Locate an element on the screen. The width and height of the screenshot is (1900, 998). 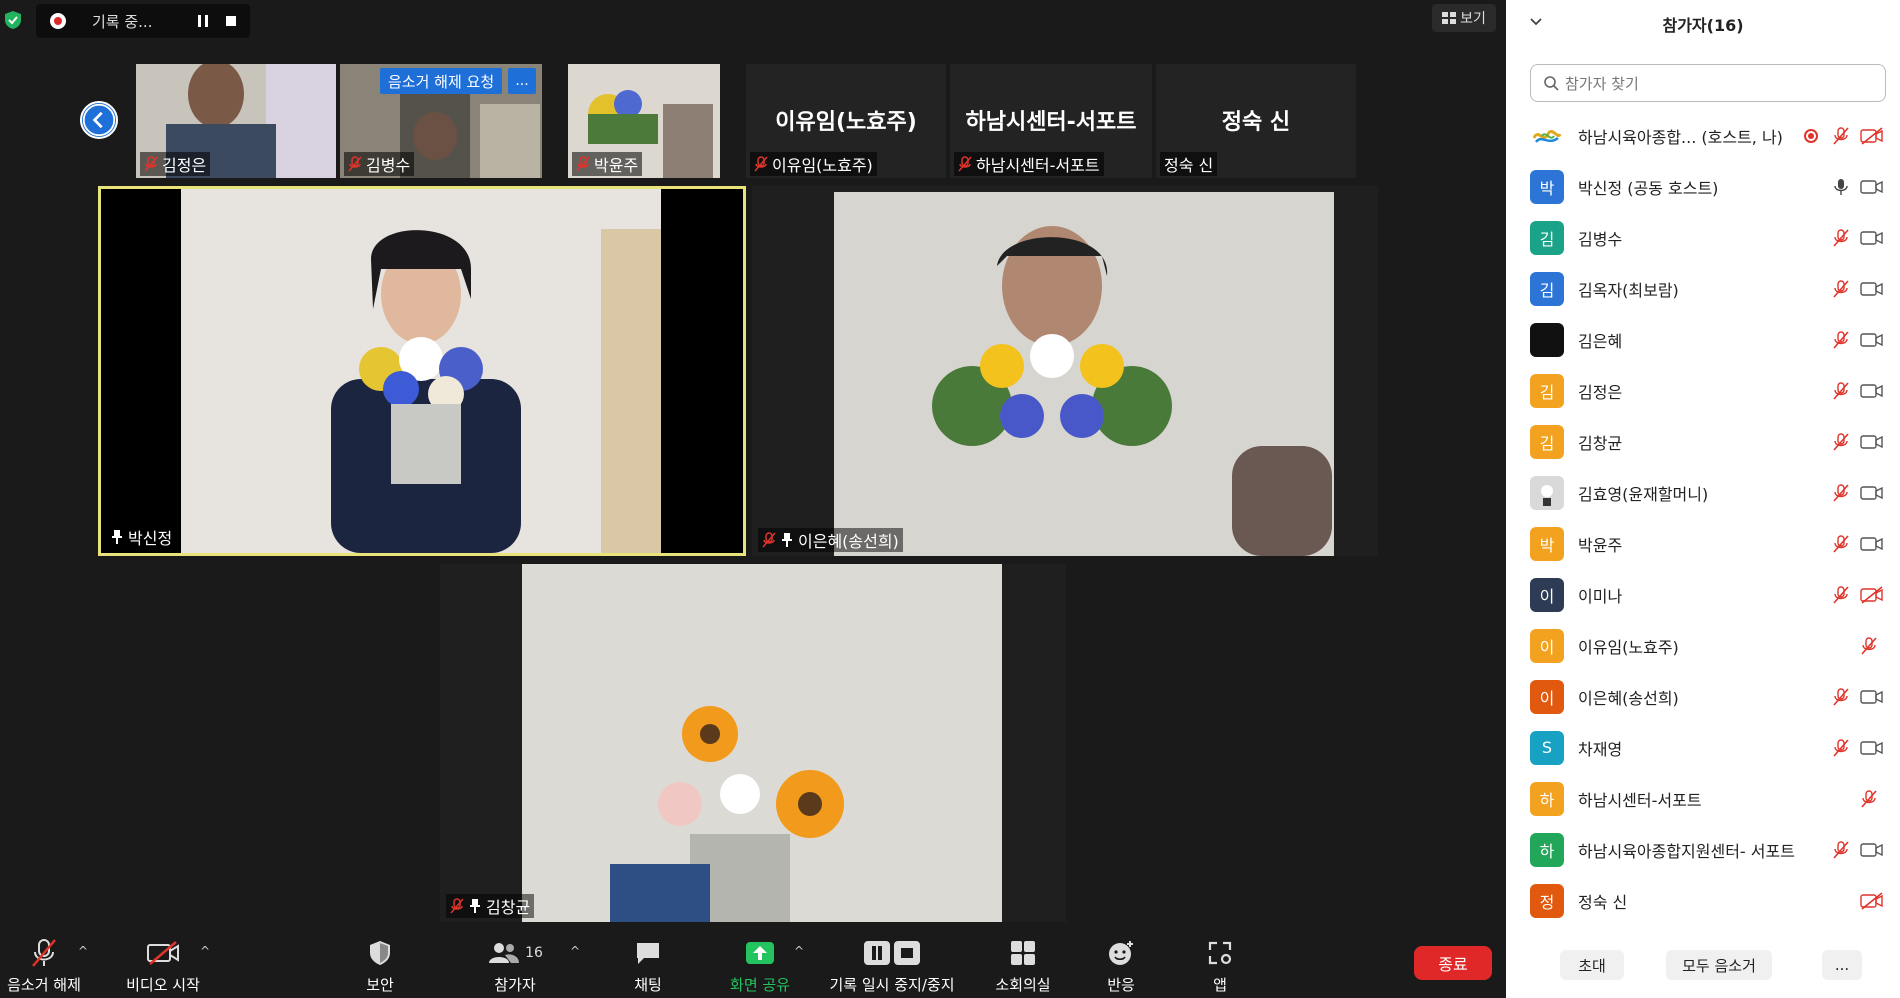
participant-count-badge: 16 is located at coordinates (534, 953).